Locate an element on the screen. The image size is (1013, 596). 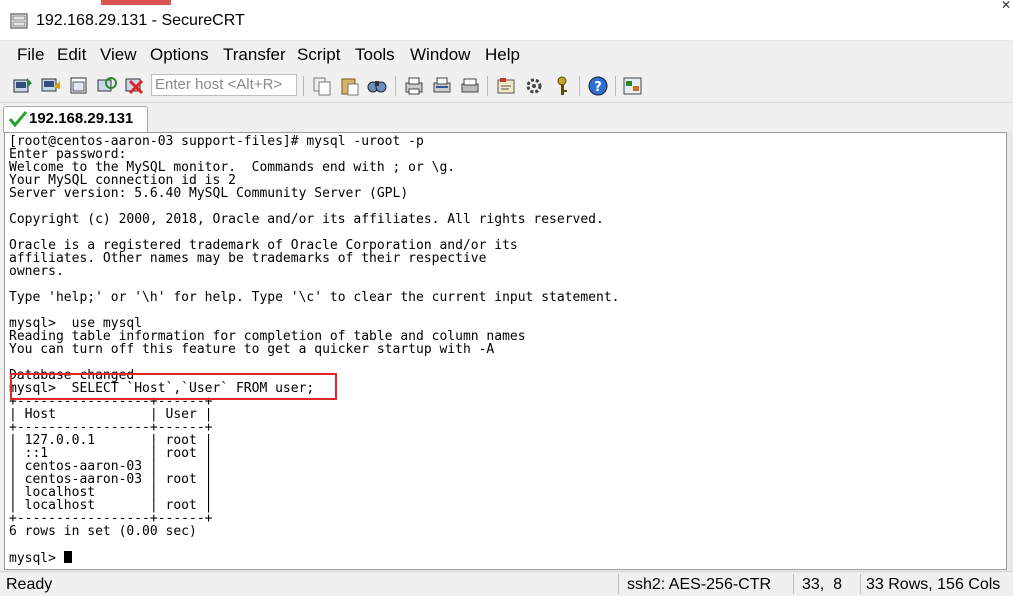
menu-help: Help is located at coordinates (502, 55).